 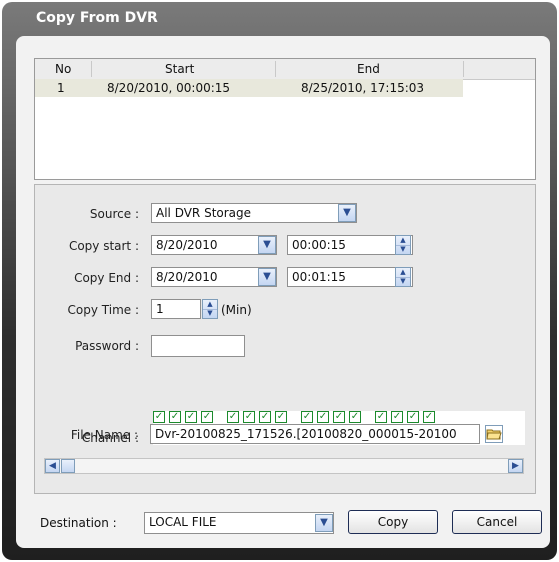 I want to click on copy-start-time-spinner: ▲ ▼, so click(x=403, y=245).